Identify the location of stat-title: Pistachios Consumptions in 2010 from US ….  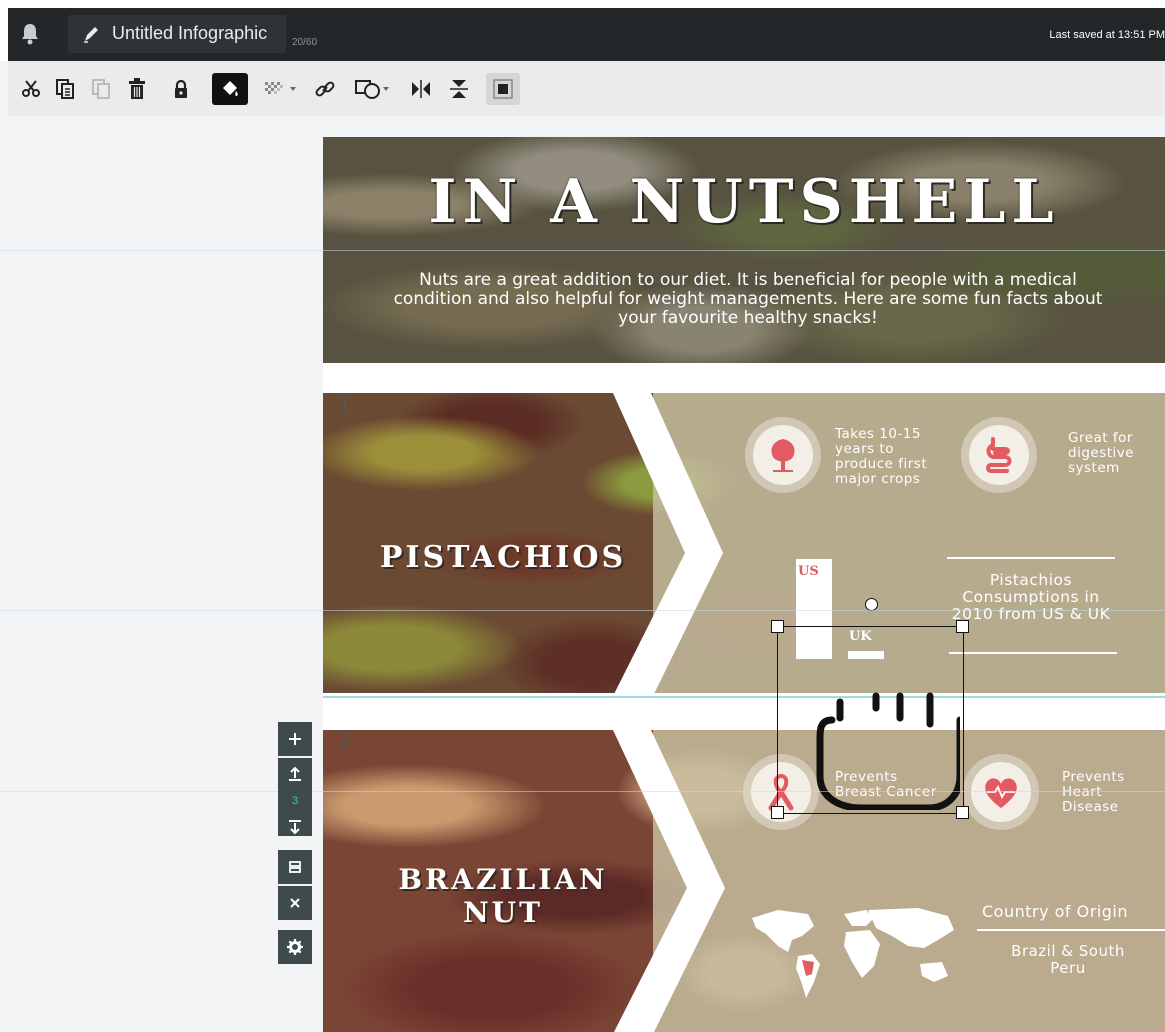
(1031, 597).